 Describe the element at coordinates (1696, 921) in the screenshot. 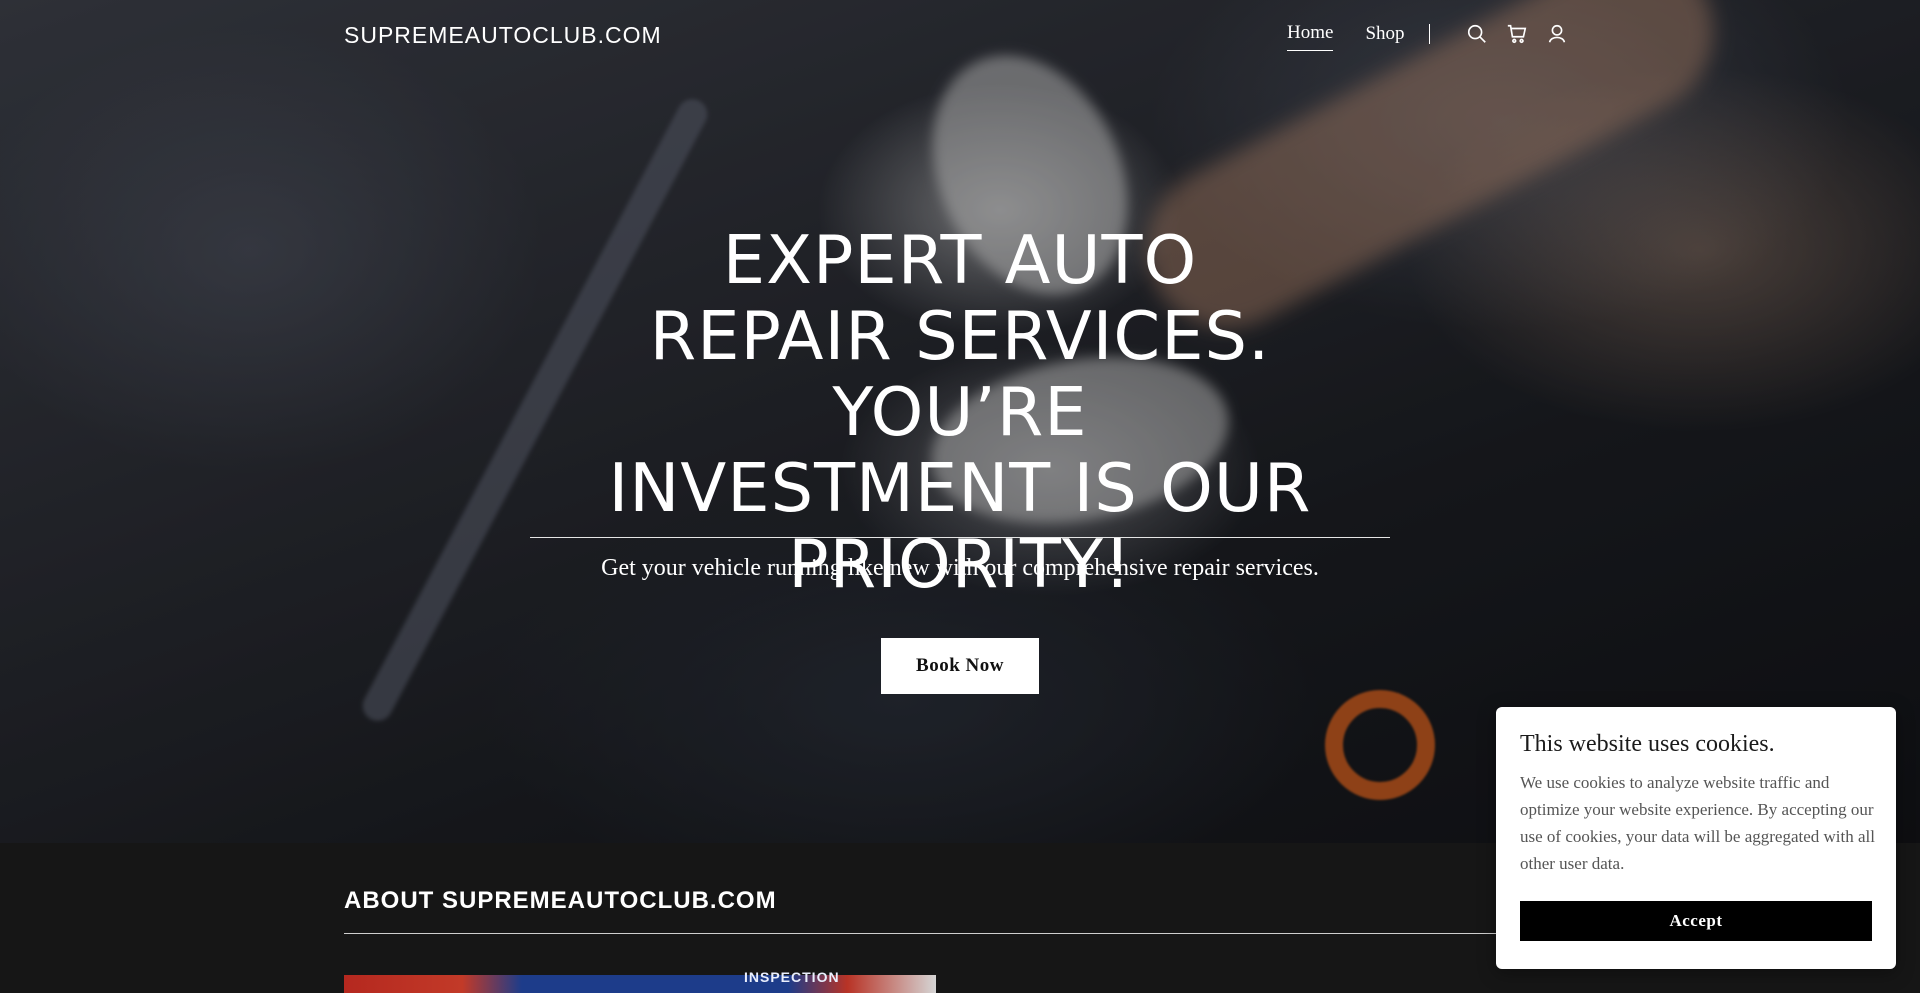

I see `cookie-accept-button: Accept` at that location.